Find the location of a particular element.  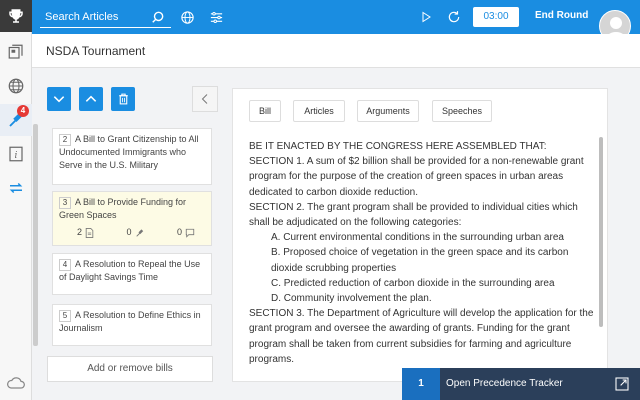

bill-stats: 2 0 0 is located at coordinates (132, 230).